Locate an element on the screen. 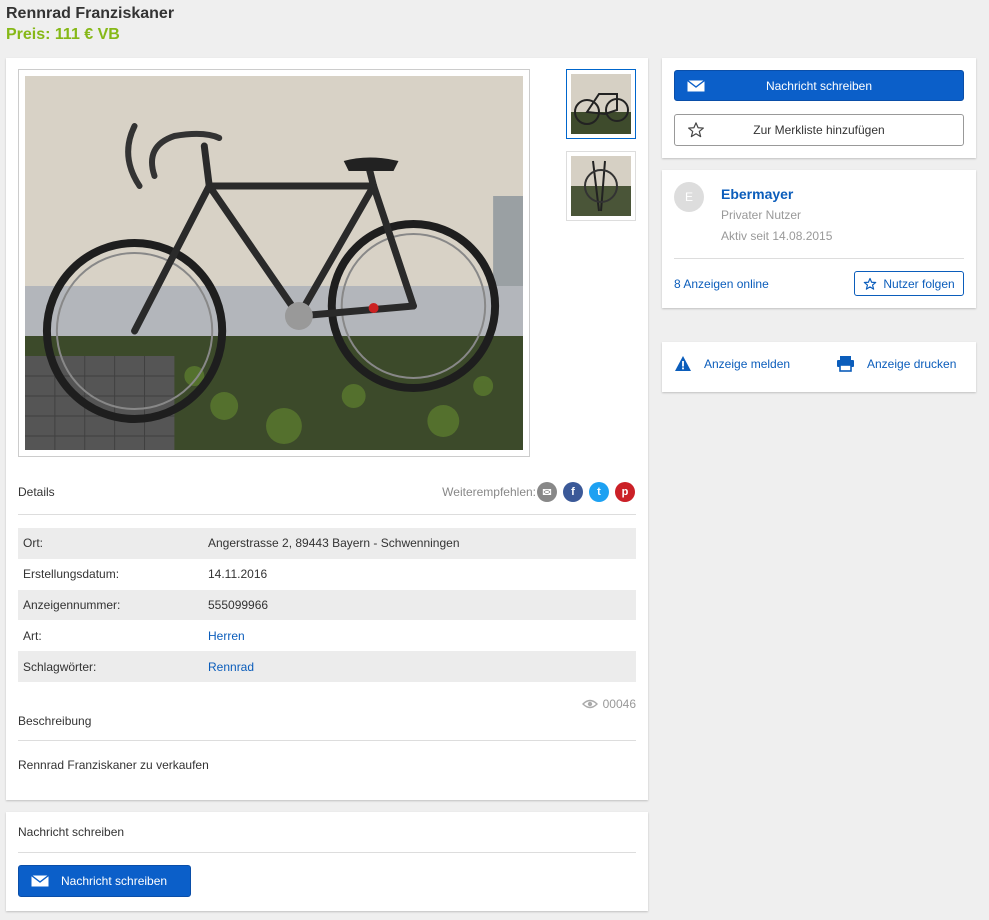 This screenshot has height=920, width=989. description-heading: Beschreibung is located at coordinates (55, 721).